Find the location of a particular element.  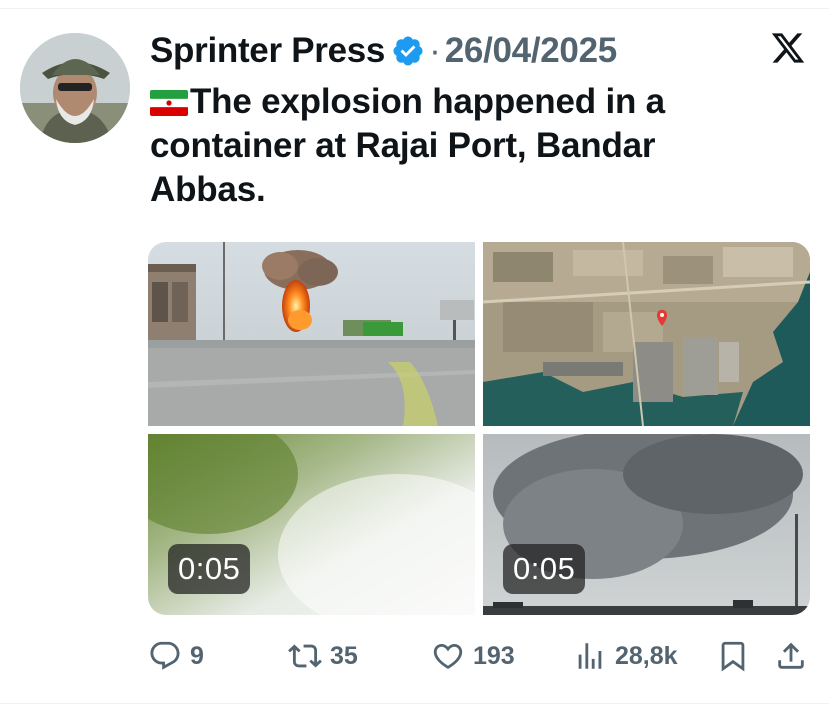

verified-badge-icon is located at coordinates (408, 51).